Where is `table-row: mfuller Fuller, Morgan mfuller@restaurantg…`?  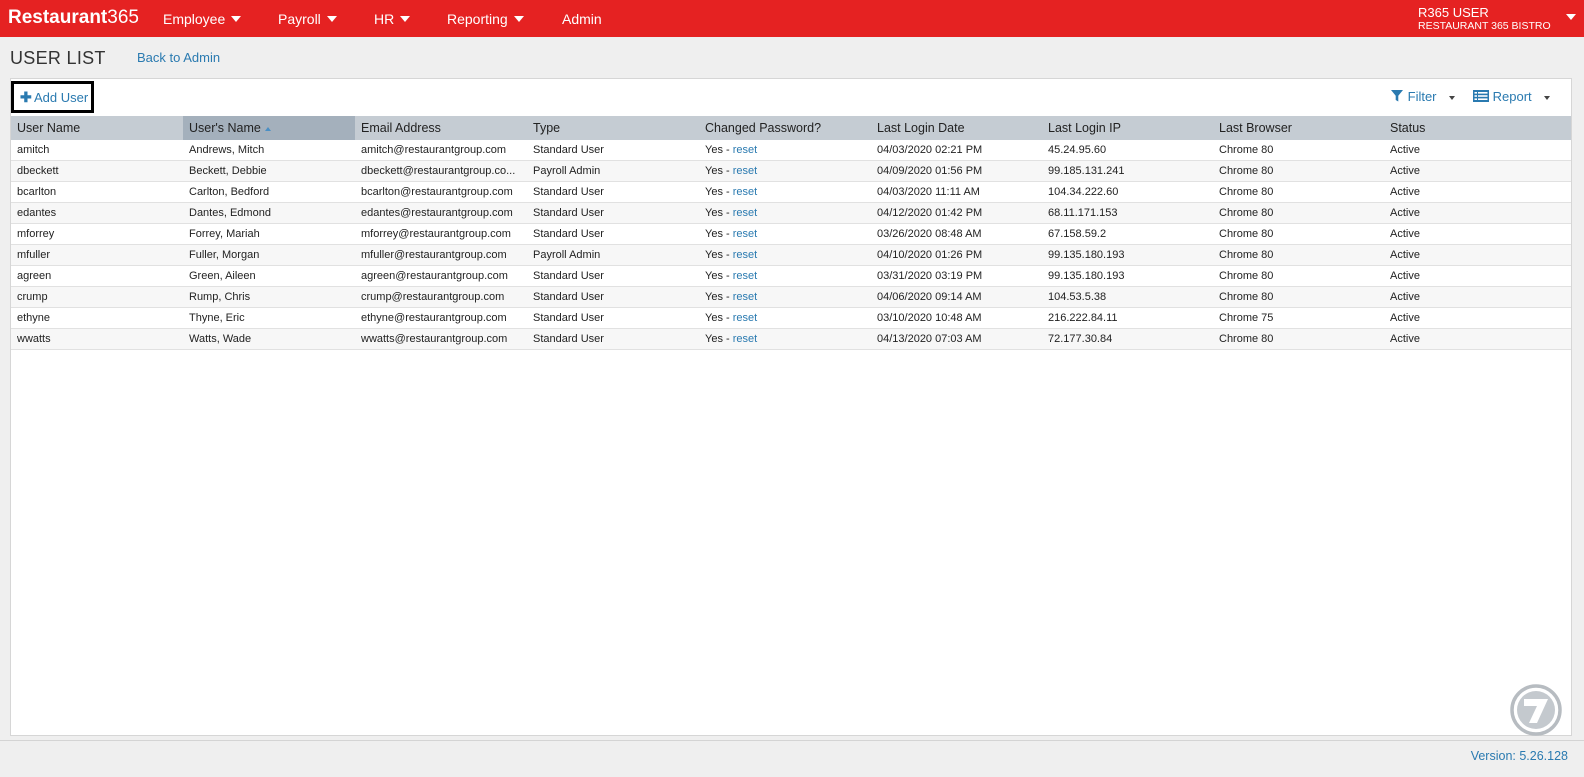
table-row: mfuller Fuller, Morgan mfuller@restaurantg… is located at coordinates (791, 255).